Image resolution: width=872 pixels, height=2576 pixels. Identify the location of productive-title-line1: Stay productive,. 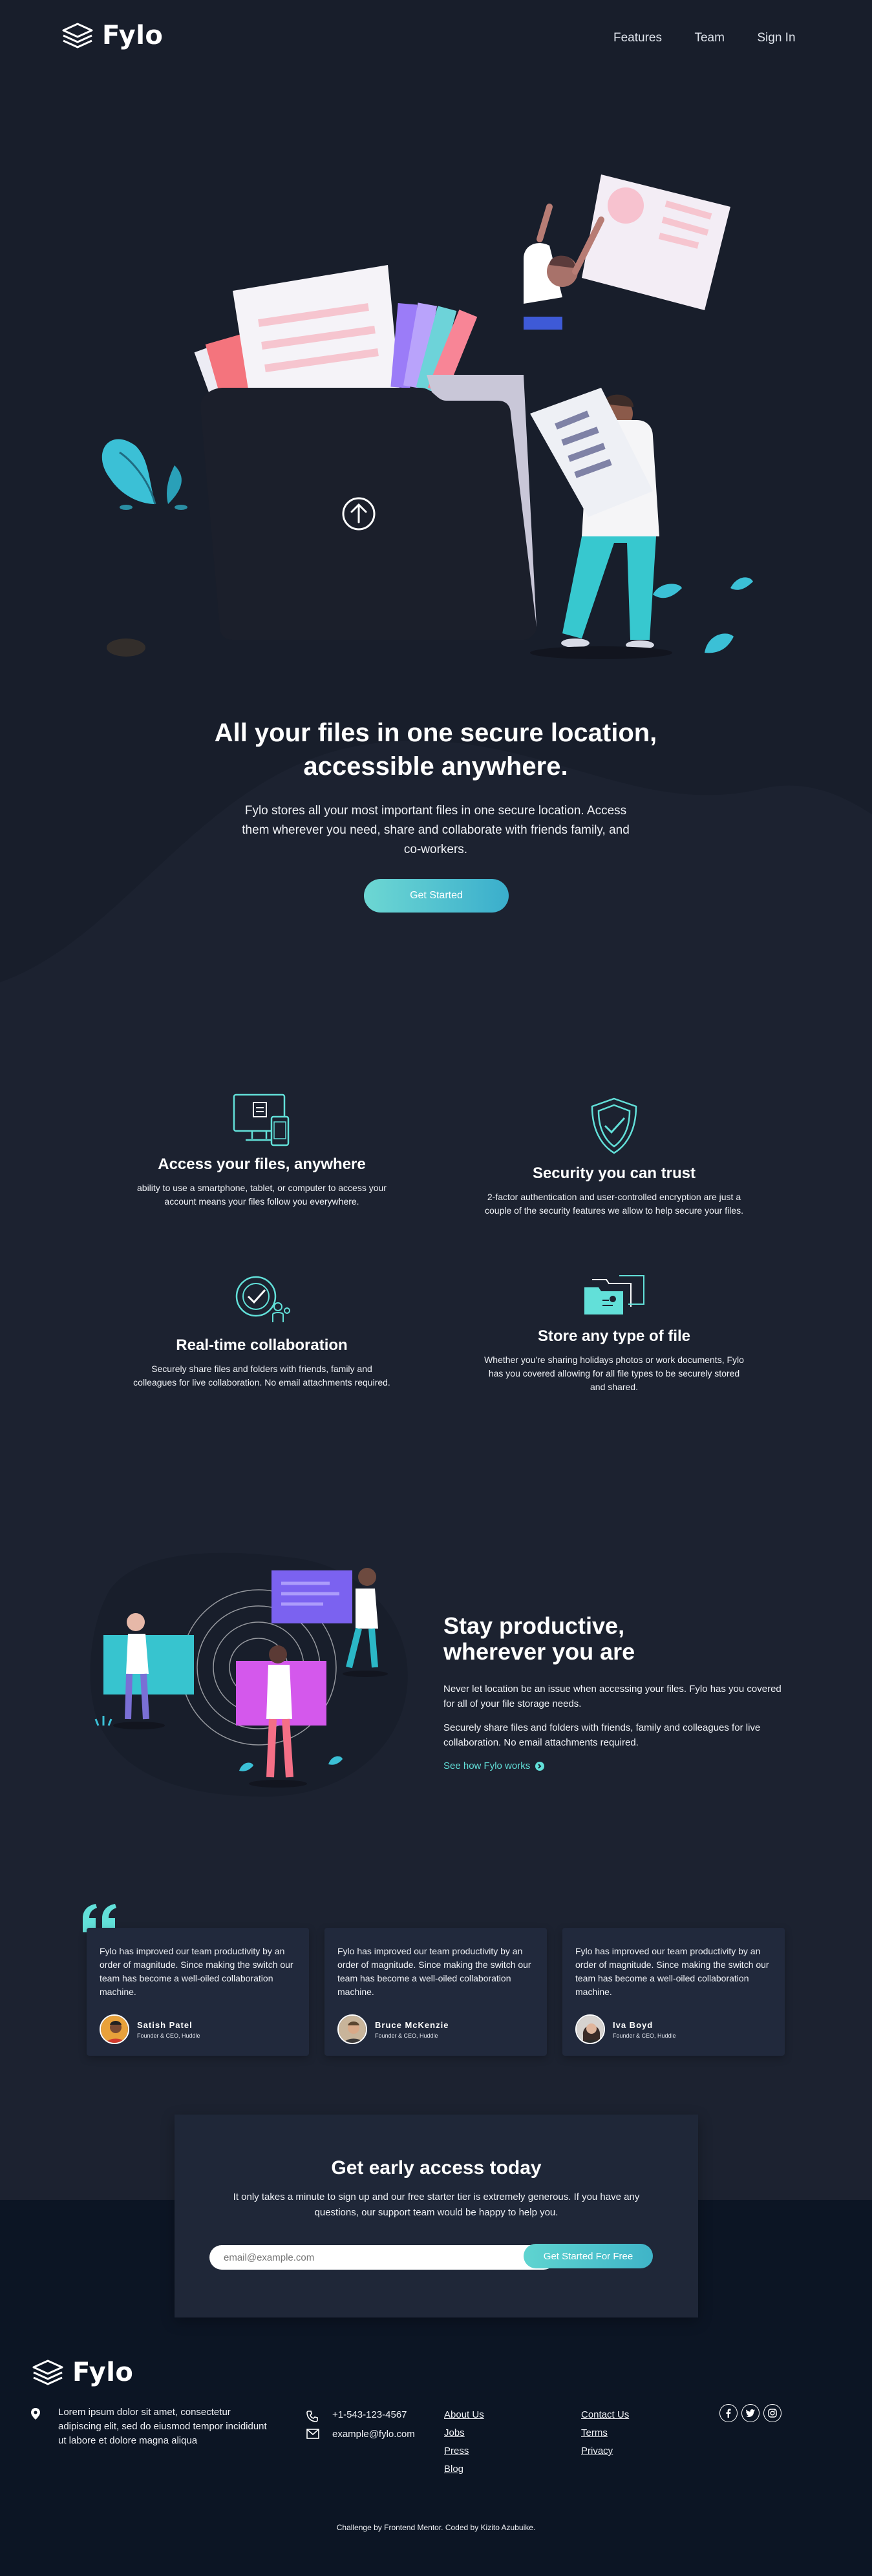
(534, 1625).